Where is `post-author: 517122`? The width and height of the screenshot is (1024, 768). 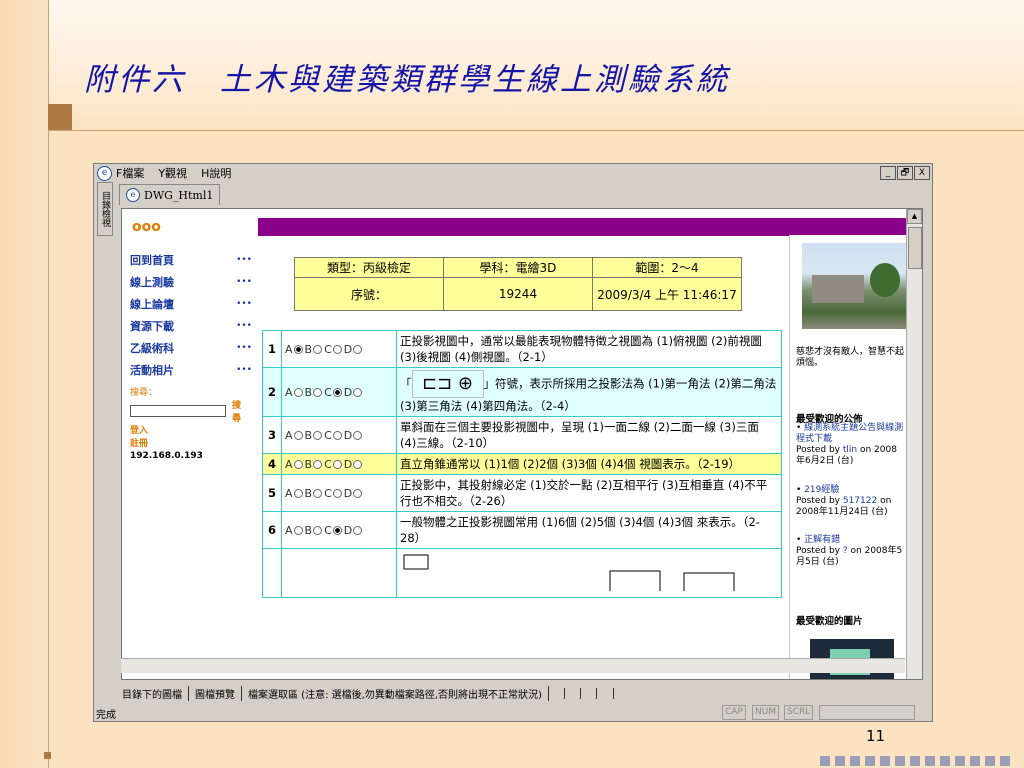 post-author: 517122 is located at coordinates (860, 501).